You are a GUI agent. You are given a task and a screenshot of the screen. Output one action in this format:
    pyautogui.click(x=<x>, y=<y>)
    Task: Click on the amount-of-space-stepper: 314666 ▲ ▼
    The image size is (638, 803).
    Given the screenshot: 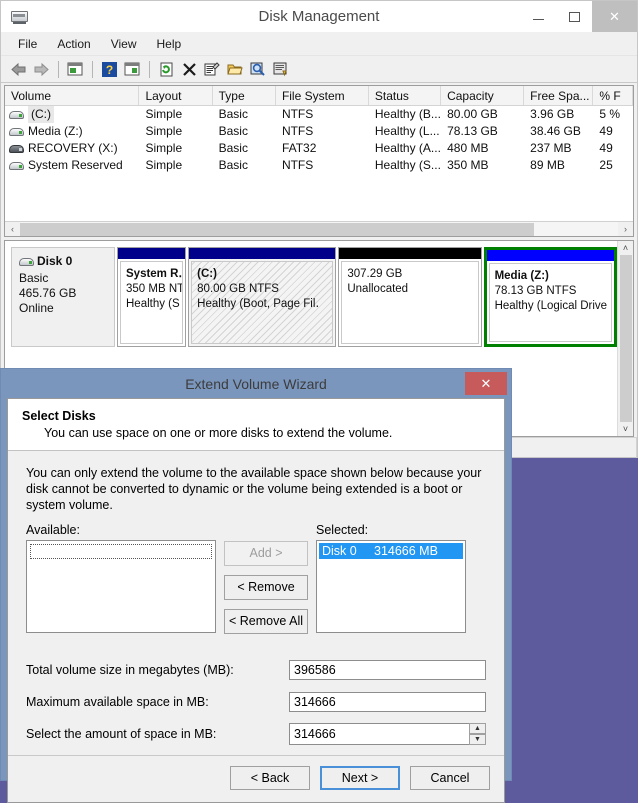 What is the action you would take?
    pyautogui.click(x=387, y=734)
    